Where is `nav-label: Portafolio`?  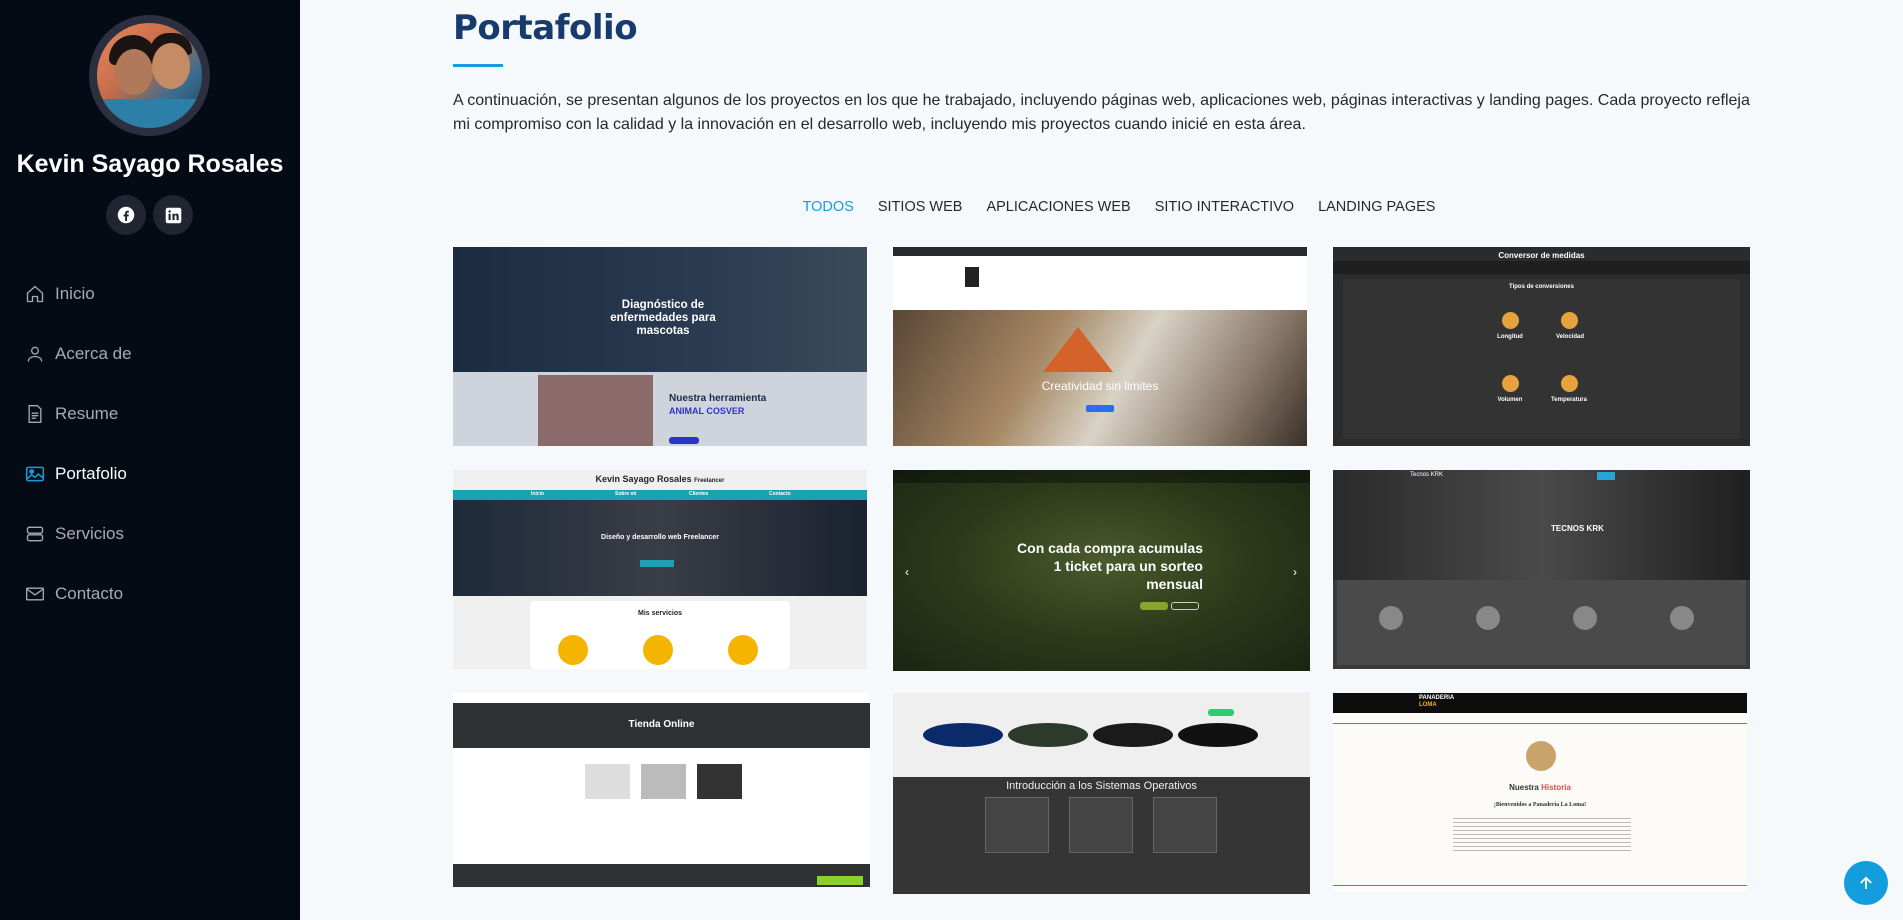 nav-label: Portafolio is located at coordinates (91, 473).